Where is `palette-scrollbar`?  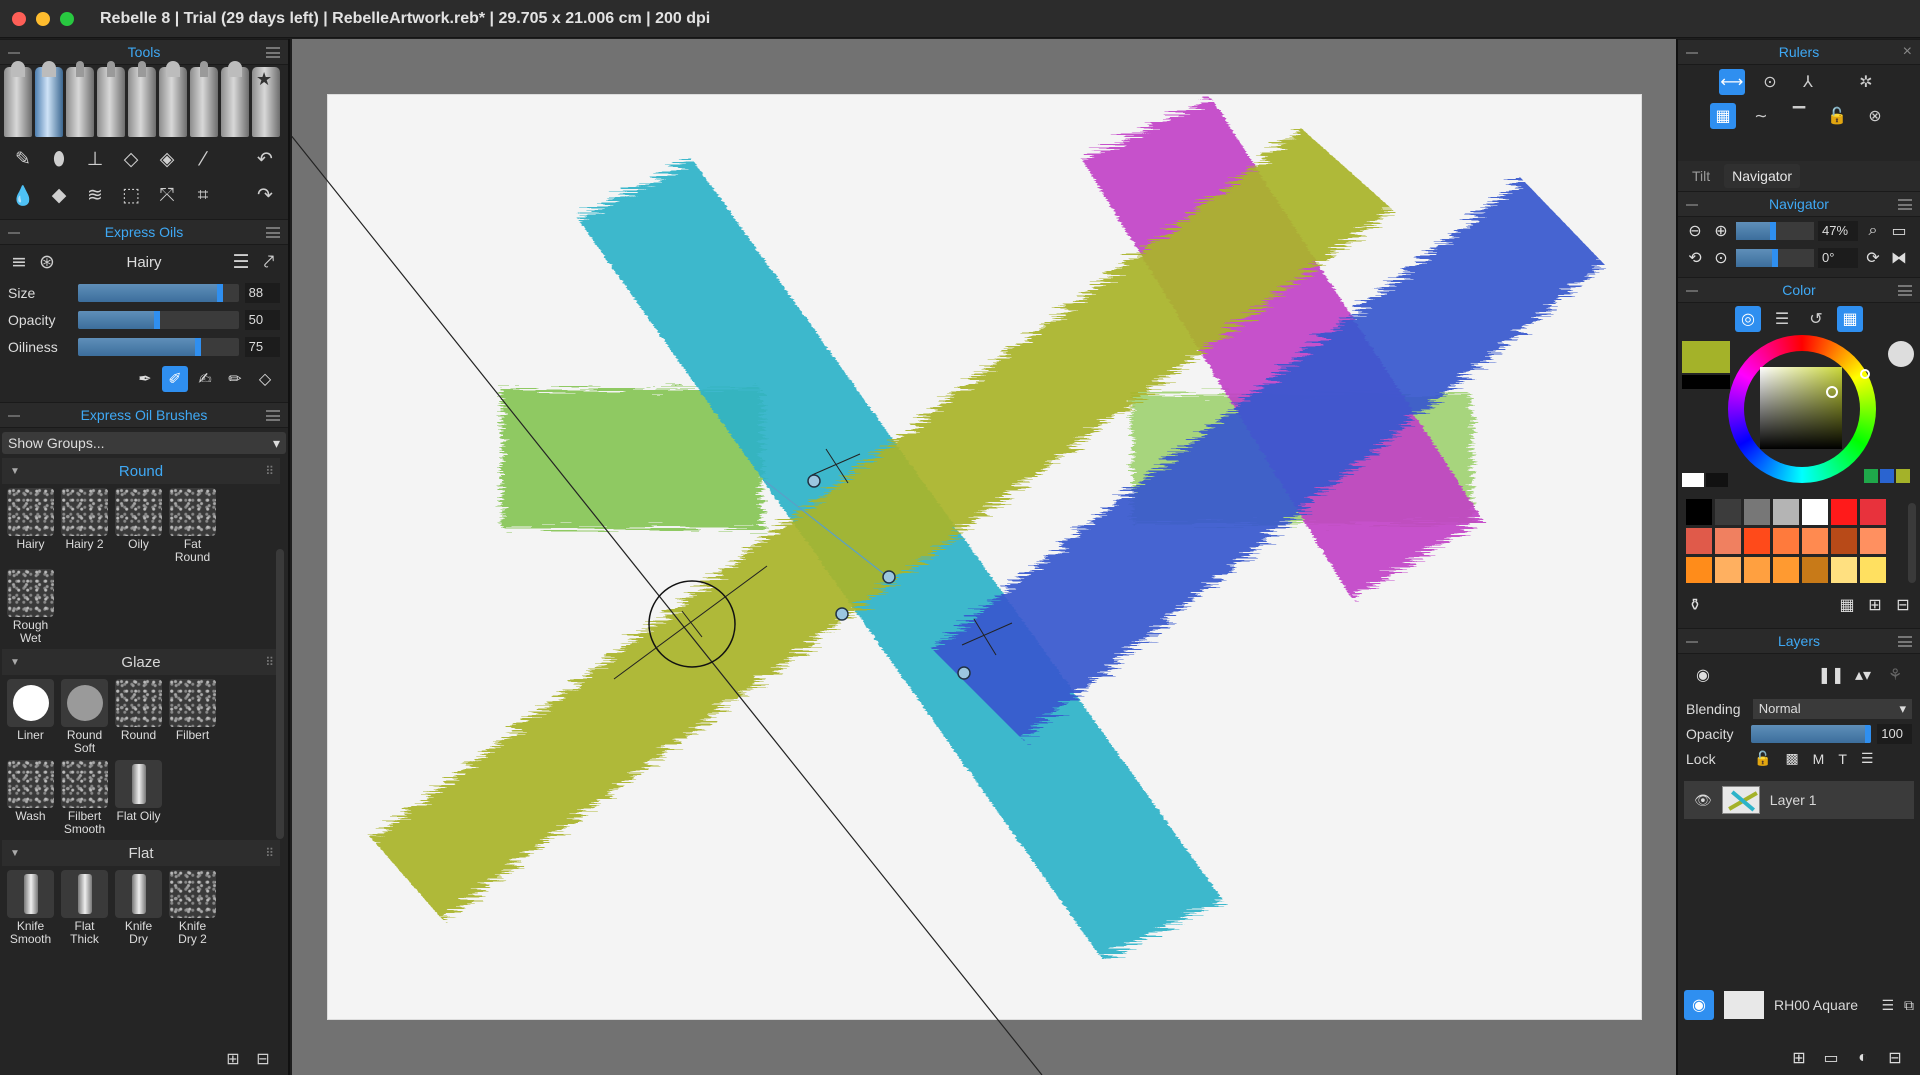
palette-scrollbar is located at coordinates (1912, 543).